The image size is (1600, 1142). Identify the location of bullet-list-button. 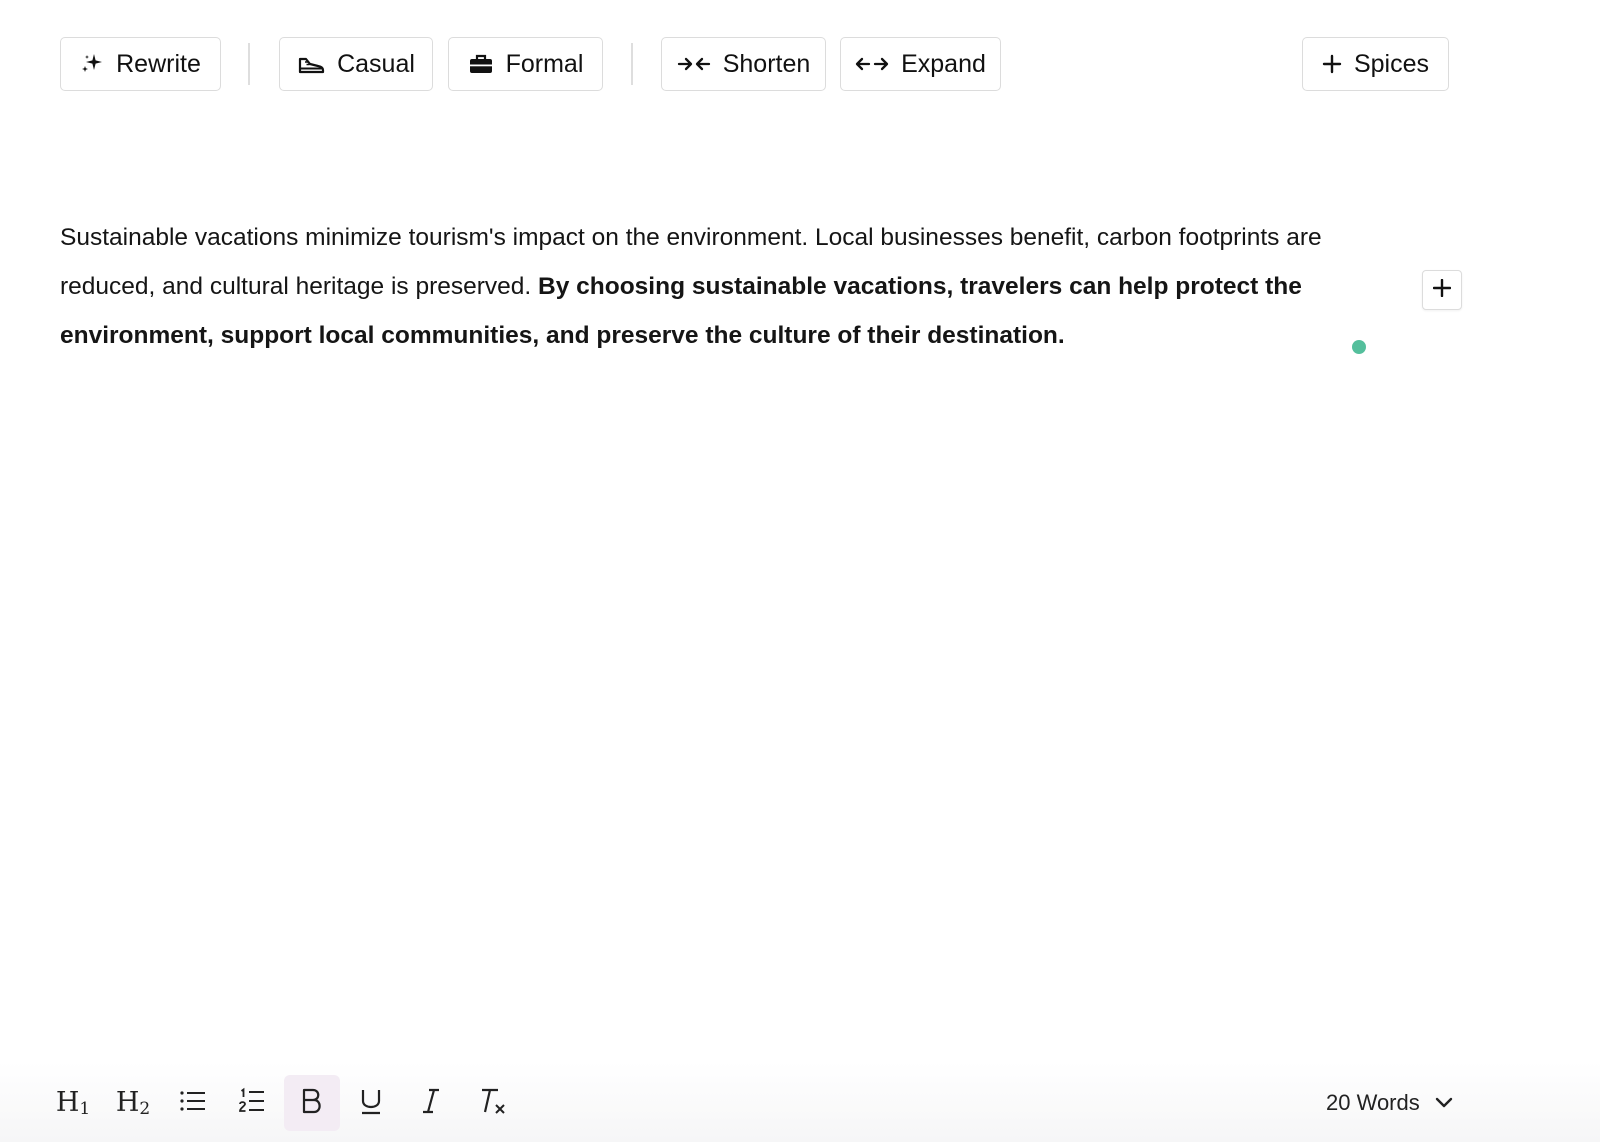
(193, 1103).